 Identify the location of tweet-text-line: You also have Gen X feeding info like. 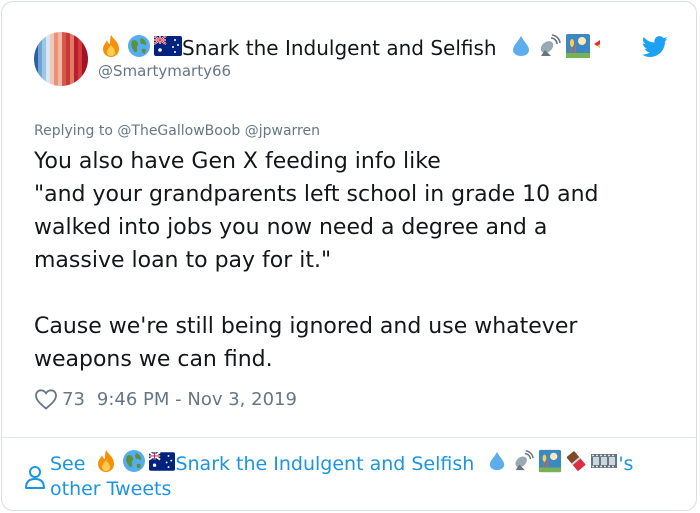
(237, 161).